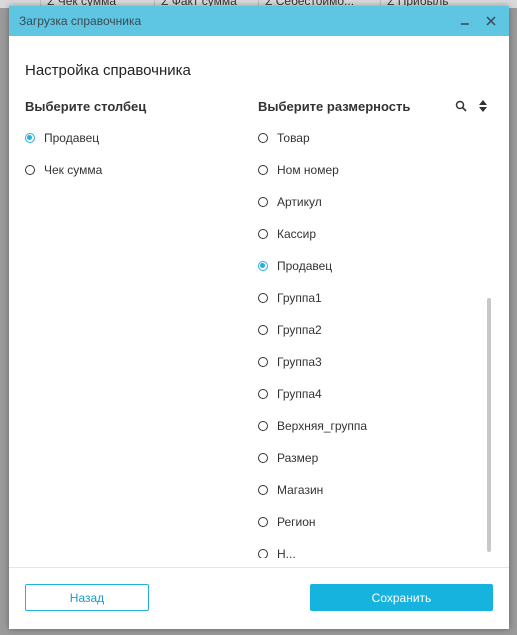  I want to click on footer-divider, so click(259, 567).